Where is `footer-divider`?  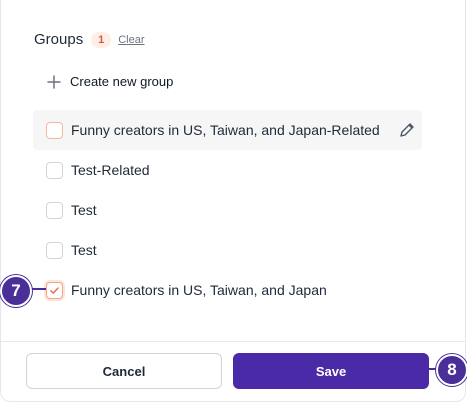
footer-divider is located at coordinates (233, 341).